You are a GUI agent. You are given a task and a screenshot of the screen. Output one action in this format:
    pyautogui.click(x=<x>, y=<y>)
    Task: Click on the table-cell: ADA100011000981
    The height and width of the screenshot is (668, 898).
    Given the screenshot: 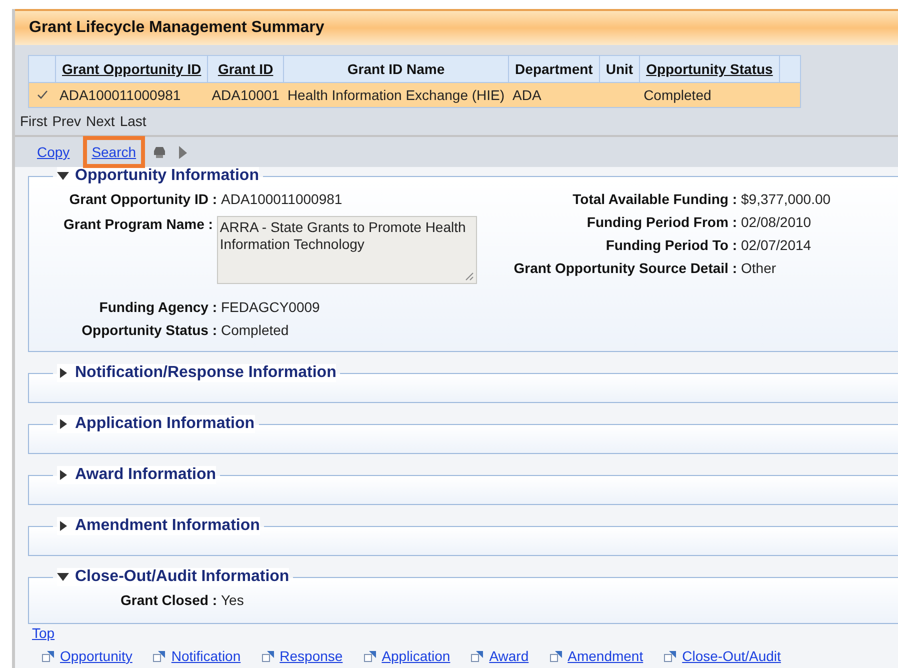 What is the action you would take?
    pyautogui.click(x=120, y=95)
    